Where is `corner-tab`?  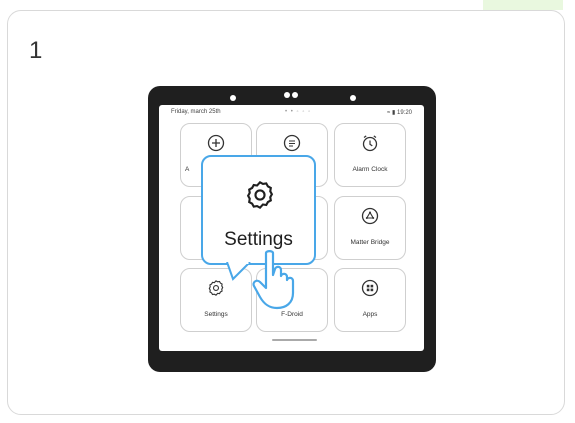 corner-tab is located at coordinates (523, 5).